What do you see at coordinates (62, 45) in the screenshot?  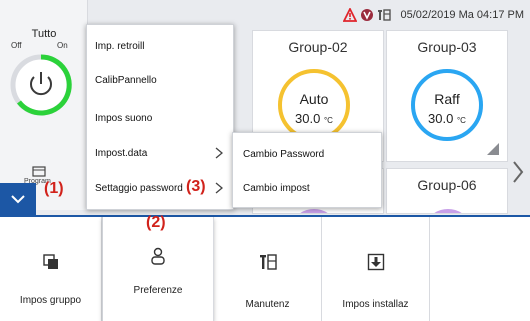 I see `on-label: On` at bounding box center [62, 45].